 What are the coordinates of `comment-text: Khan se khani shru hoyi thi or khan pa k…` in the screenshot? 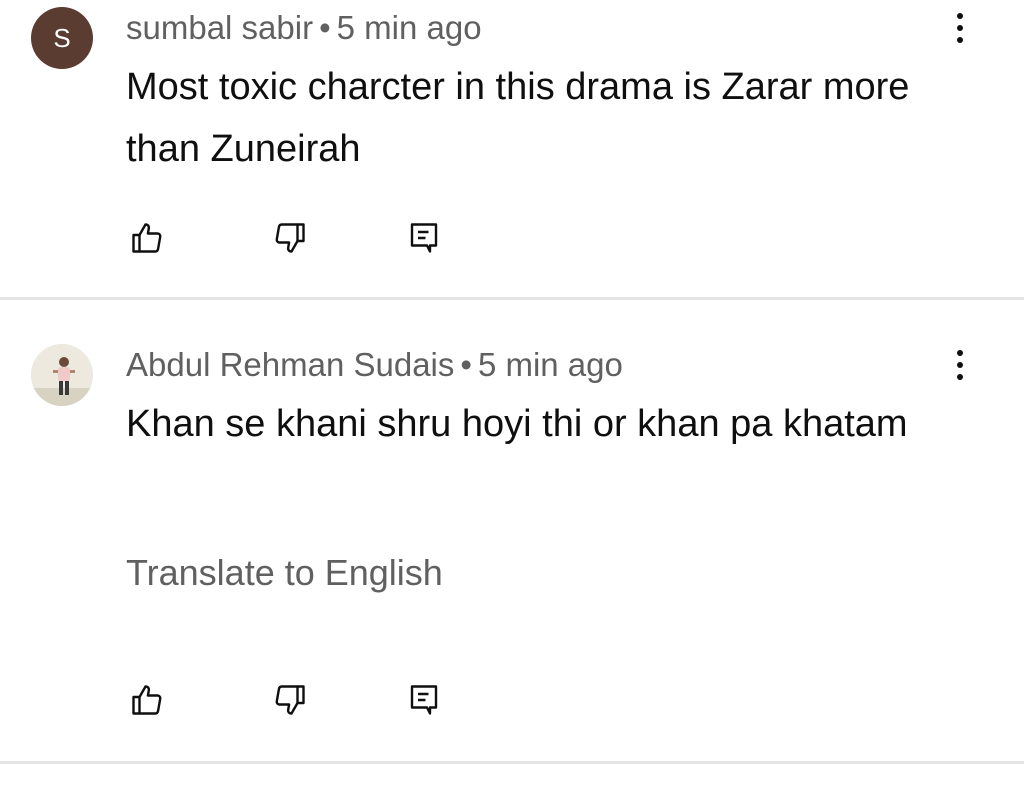 It's located at (517, 424).